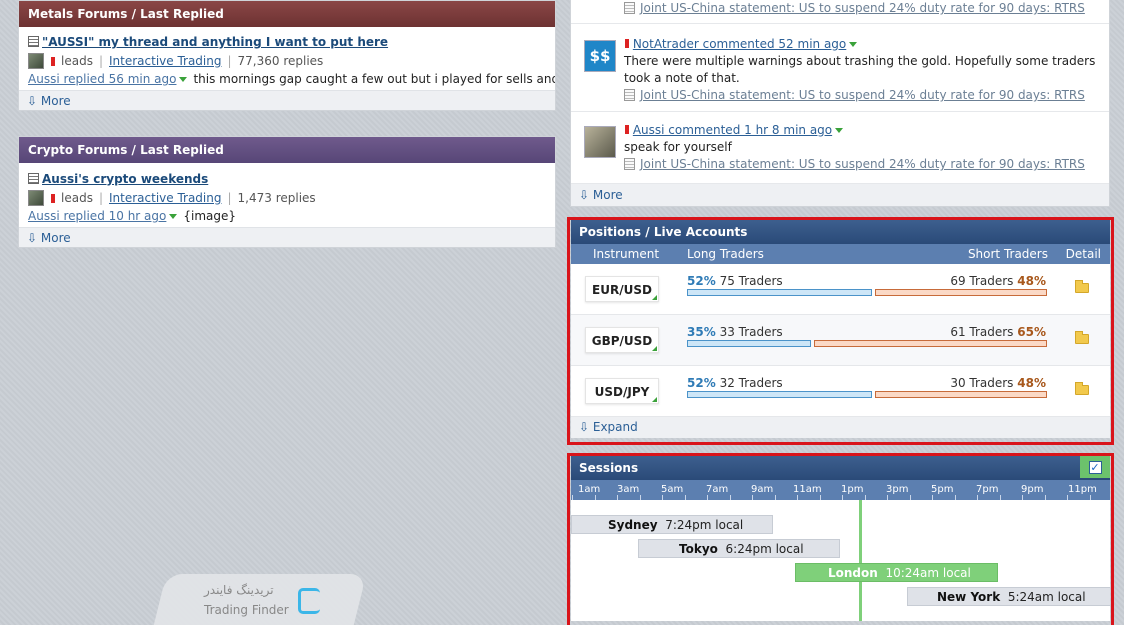 The image size is (1124, 625). What do you see at coordinates (287, 150) in the screenshot?
I see `crypto-forum-header: Crypto Forums / Last Replied` at bounding box center [287, 150].